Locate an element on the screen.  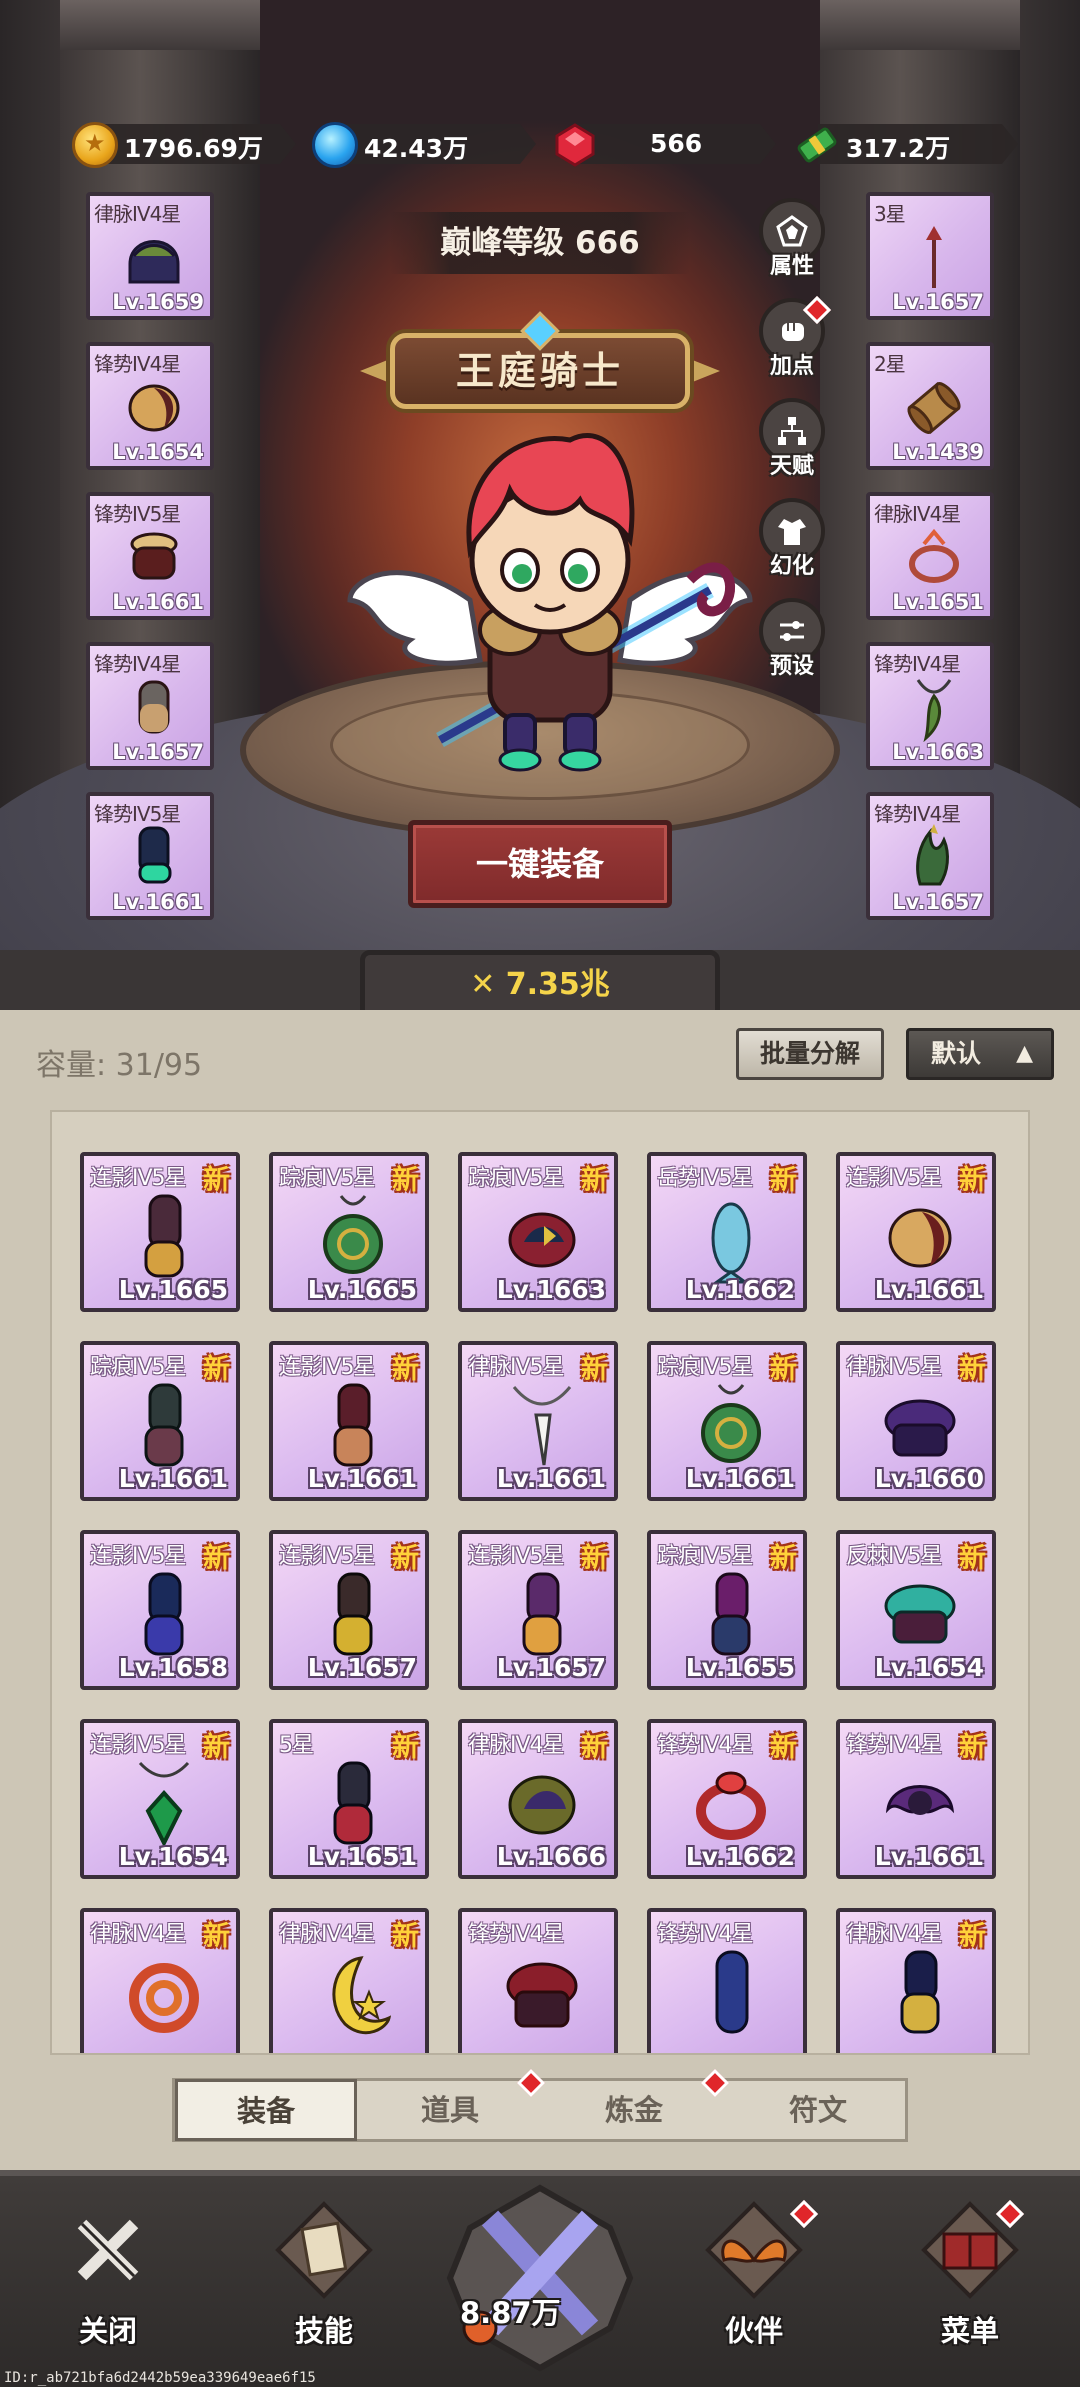
add-points-button: 加点 is located at coordinates (794, 341).